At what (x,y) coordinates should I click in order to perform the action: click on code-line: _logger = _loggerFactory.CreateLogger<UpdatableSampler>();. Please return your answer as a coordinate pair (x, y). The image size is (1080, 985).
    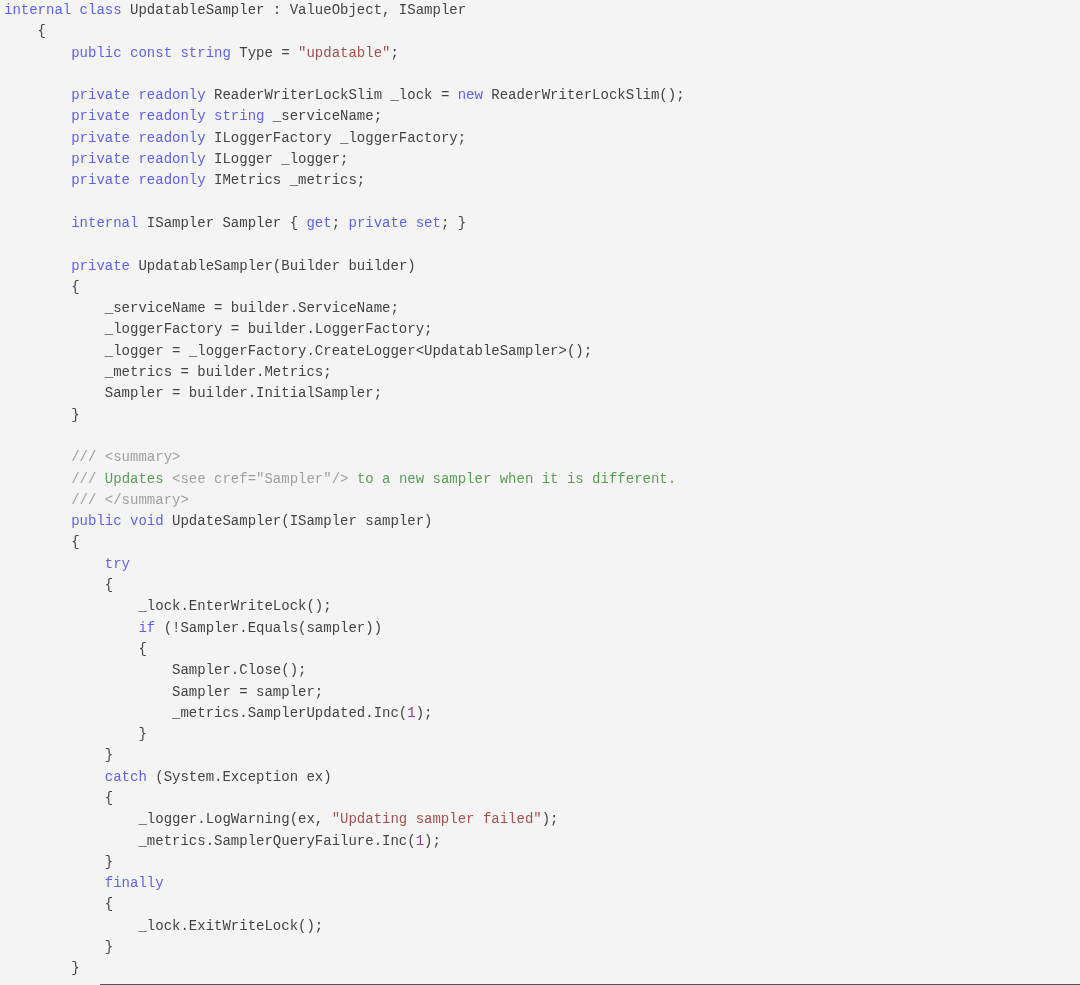
    Looking at the image, I should click on (348, 350).